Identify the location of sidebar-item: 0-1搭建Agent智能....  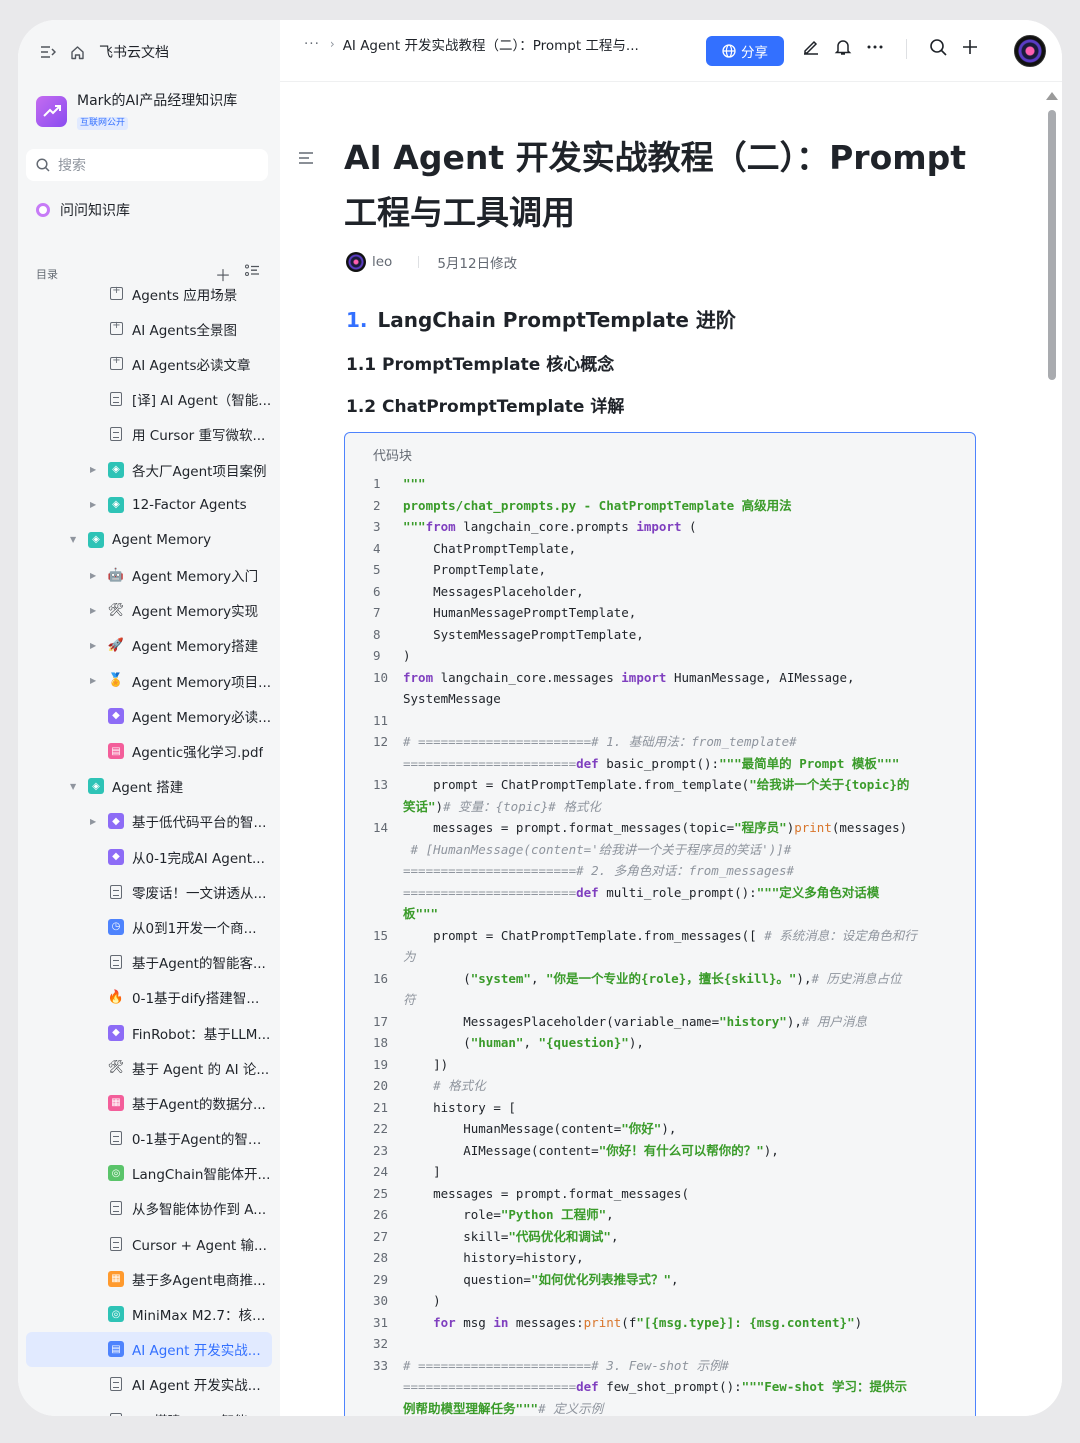
(149, 1409).